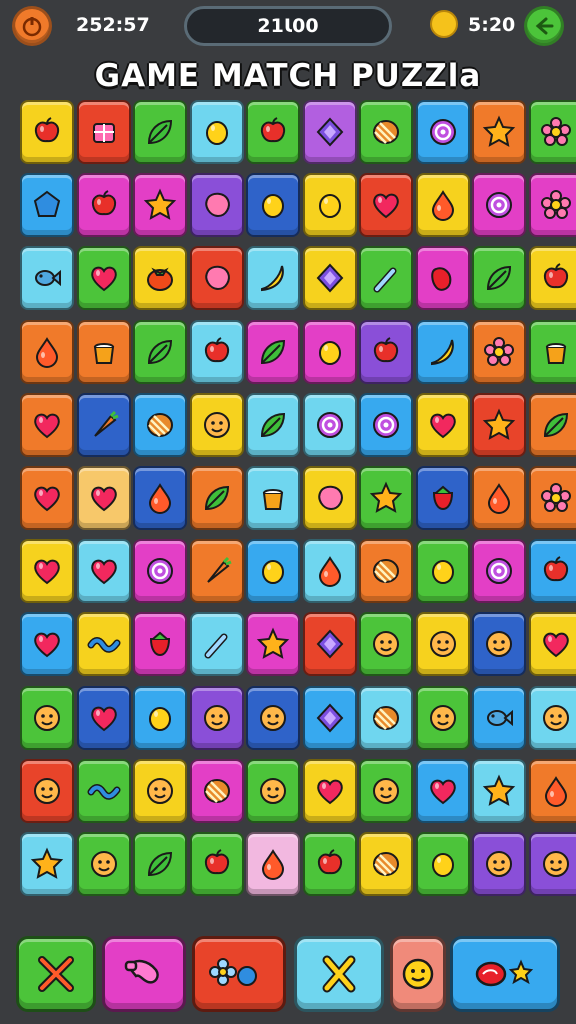 The image size is (576, 1024). Describe the element at coordinates (239, 974) in the screenshot. I see `powerup-combo` at that location.